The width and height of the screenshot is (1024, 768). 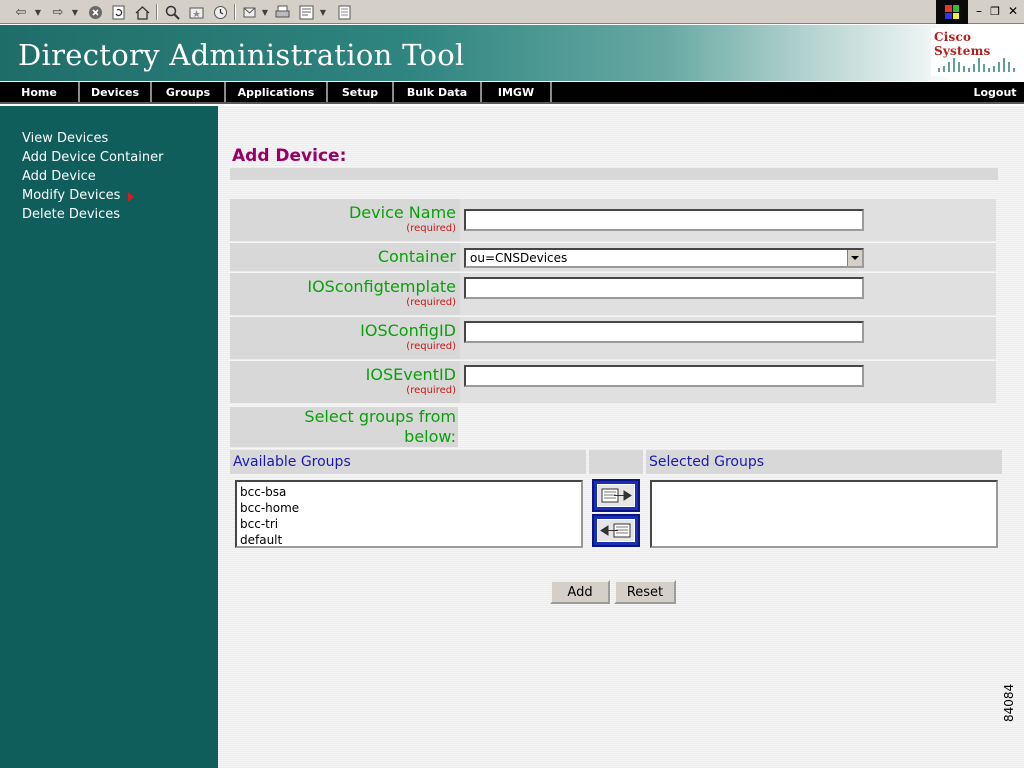 I want to click on list-item: default, so click(x=409, y=540).